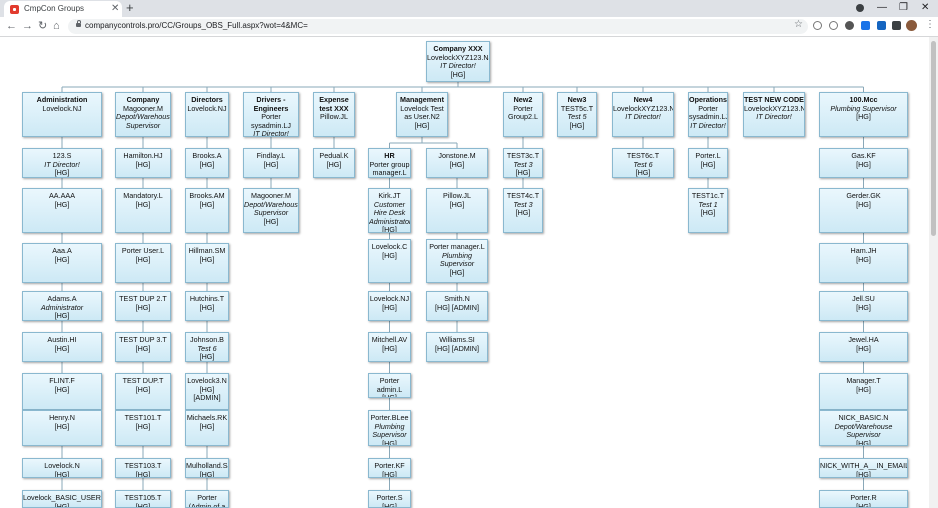 This screenshot has height=508, width=938. What do you see at coordinates (143, 428) in the screenshot?
I see `member-node: TEST101.T [HG]` at bounding box center [143, 428].